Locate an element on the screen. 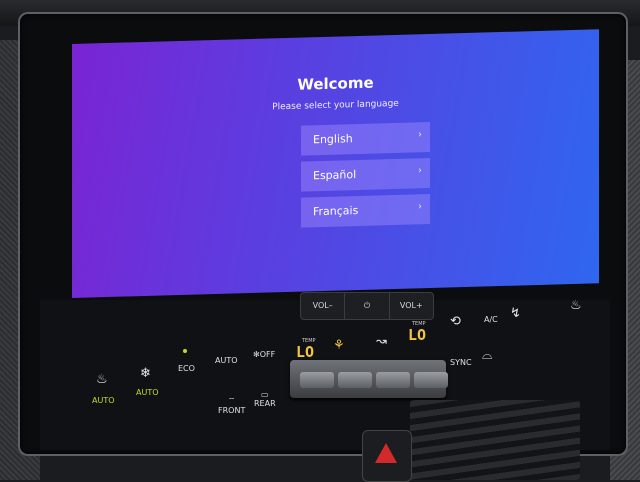  volume-down-button: VOL– is located at coordinates (323, 306).